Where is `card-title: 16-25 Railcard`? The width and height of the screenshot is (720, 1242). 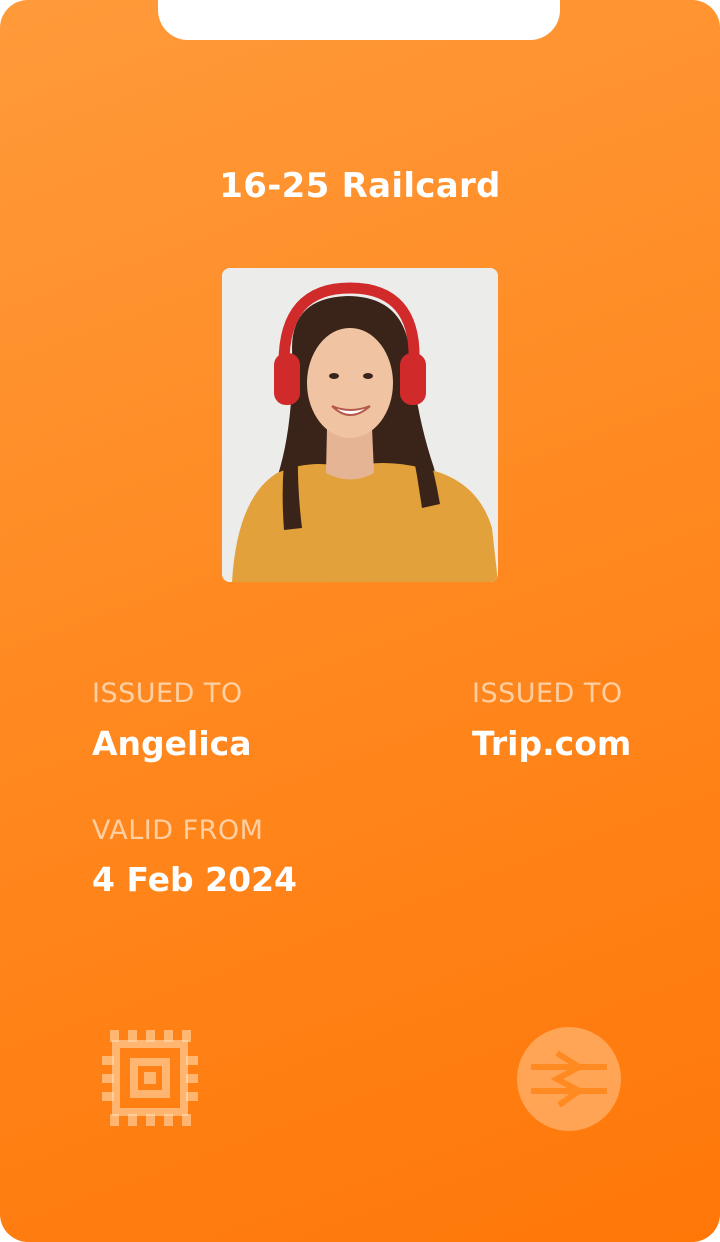 card-title: 16-25 Railcard is located at coordinates (360, 186).